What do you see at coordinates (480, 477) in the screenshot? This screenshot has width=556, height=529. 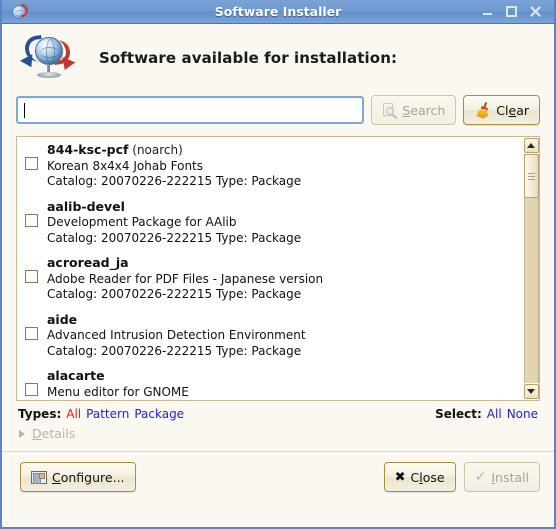 I see `check-icon: ✓` at bounding box center [480, 477].